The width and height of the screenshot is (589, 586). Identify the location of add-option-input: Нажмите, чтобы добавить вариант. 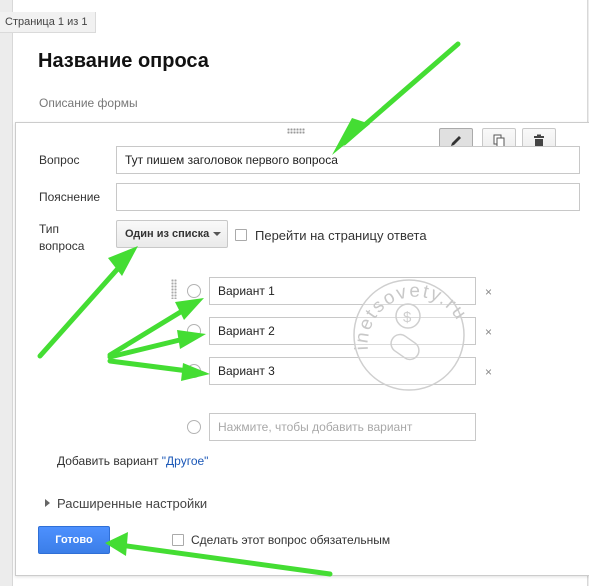
(342, 427).